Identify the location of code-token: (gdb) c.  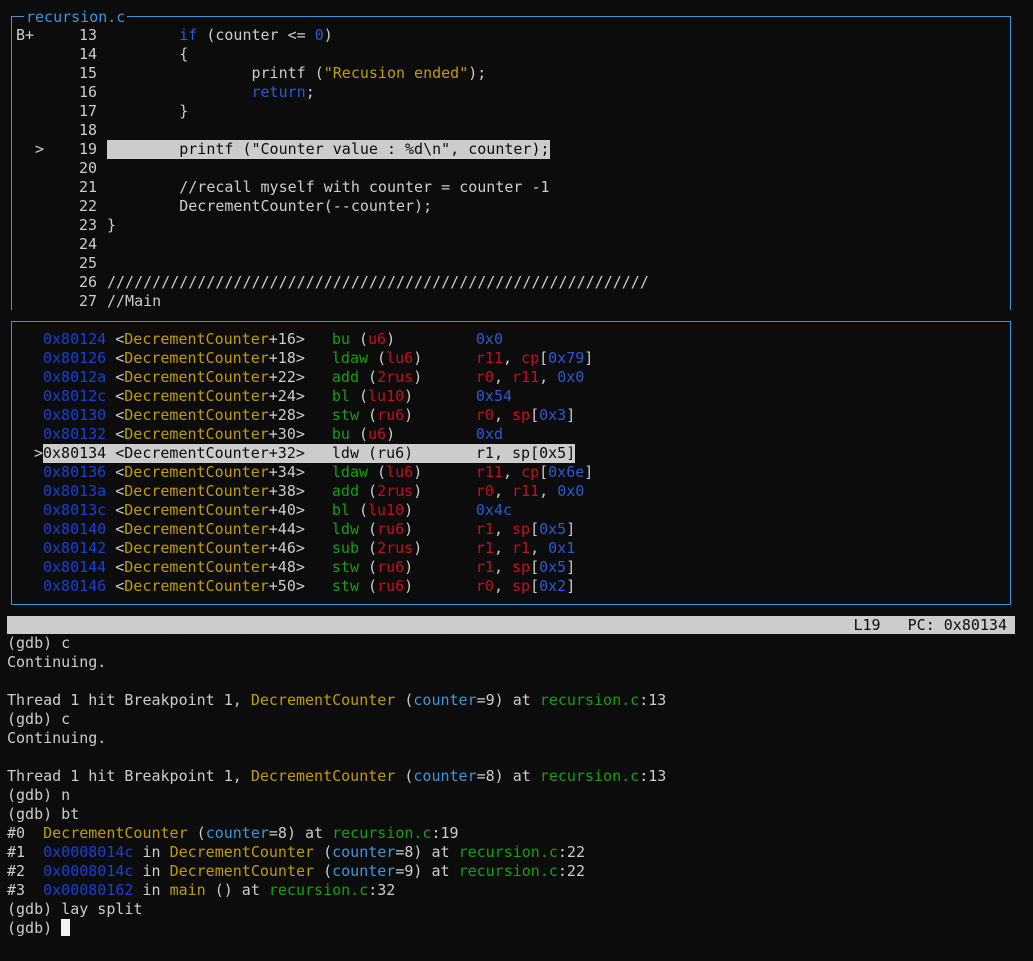
(39, 719).